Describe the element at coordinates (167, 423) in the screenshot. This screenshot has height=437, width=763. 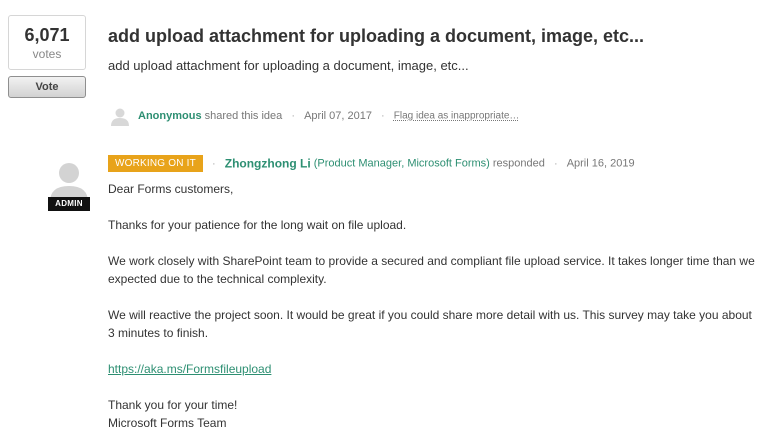
I see `response-signature: Microsoft Forms Team` at that location.